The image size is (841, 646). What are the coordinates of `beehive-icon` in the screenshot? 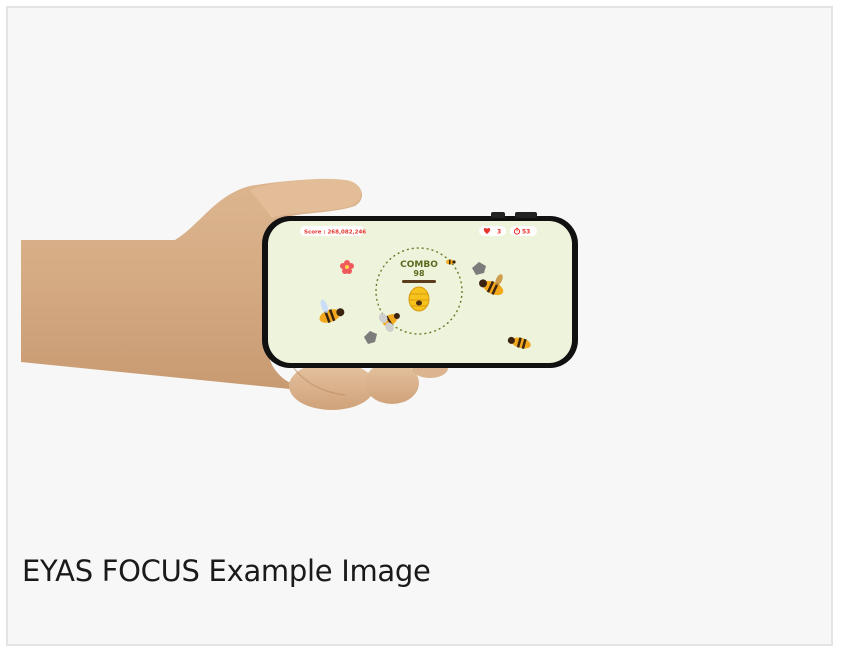 It's located at (419, 299).